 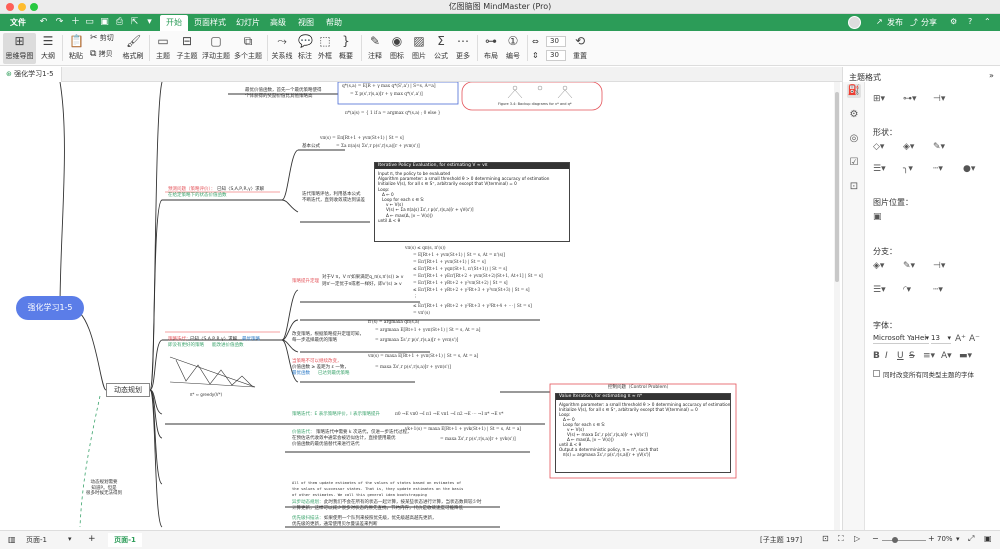 I want to click on formula-button: Σ 公式, so click(x=441, y=48).